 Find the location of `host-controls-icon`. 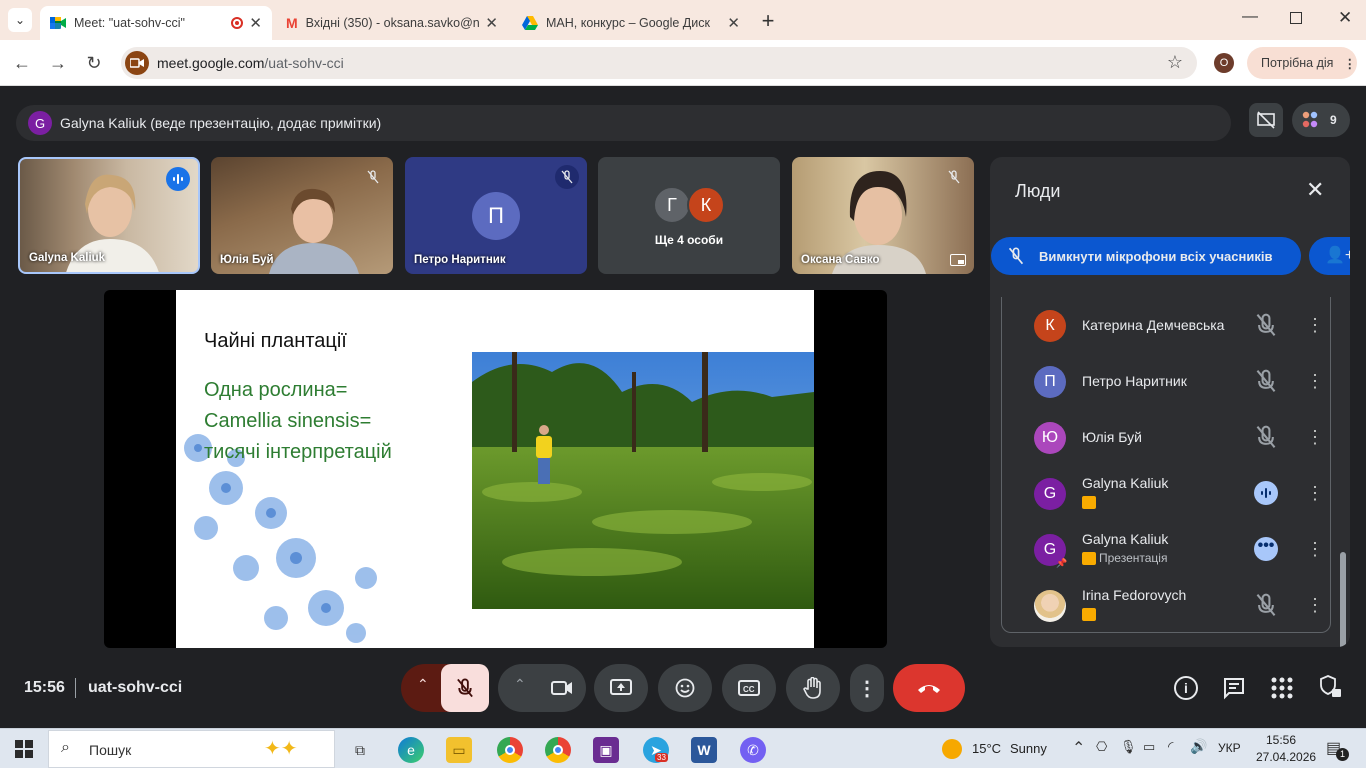

host-controls-icon is located at coordinates (1331, 687).